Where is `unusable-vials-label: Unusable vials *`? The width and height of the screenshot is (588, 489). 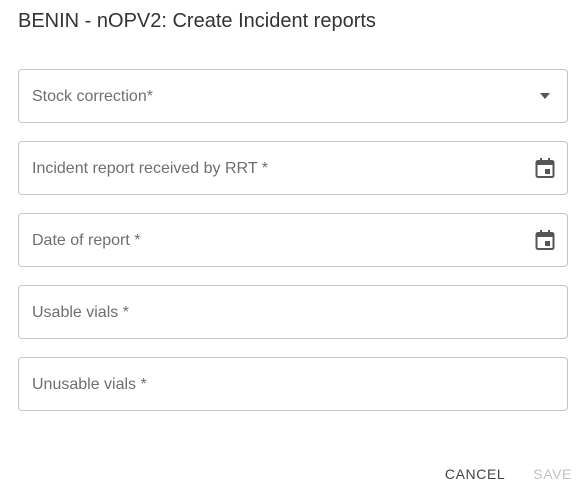
unusable-vials-label: Unusable vials * is located at coordinates (89, 384).